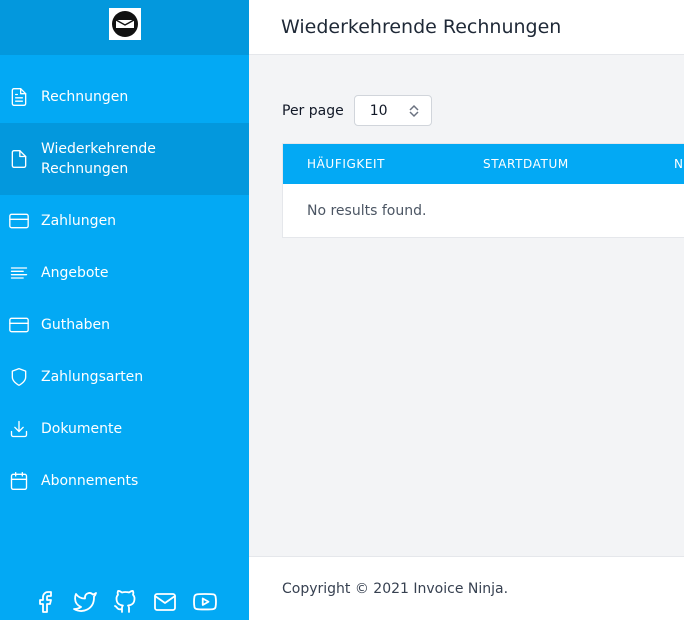  Describe the element at coordinates (392, 110) in the screenshot. I see `per-page-select: 10` at that location.